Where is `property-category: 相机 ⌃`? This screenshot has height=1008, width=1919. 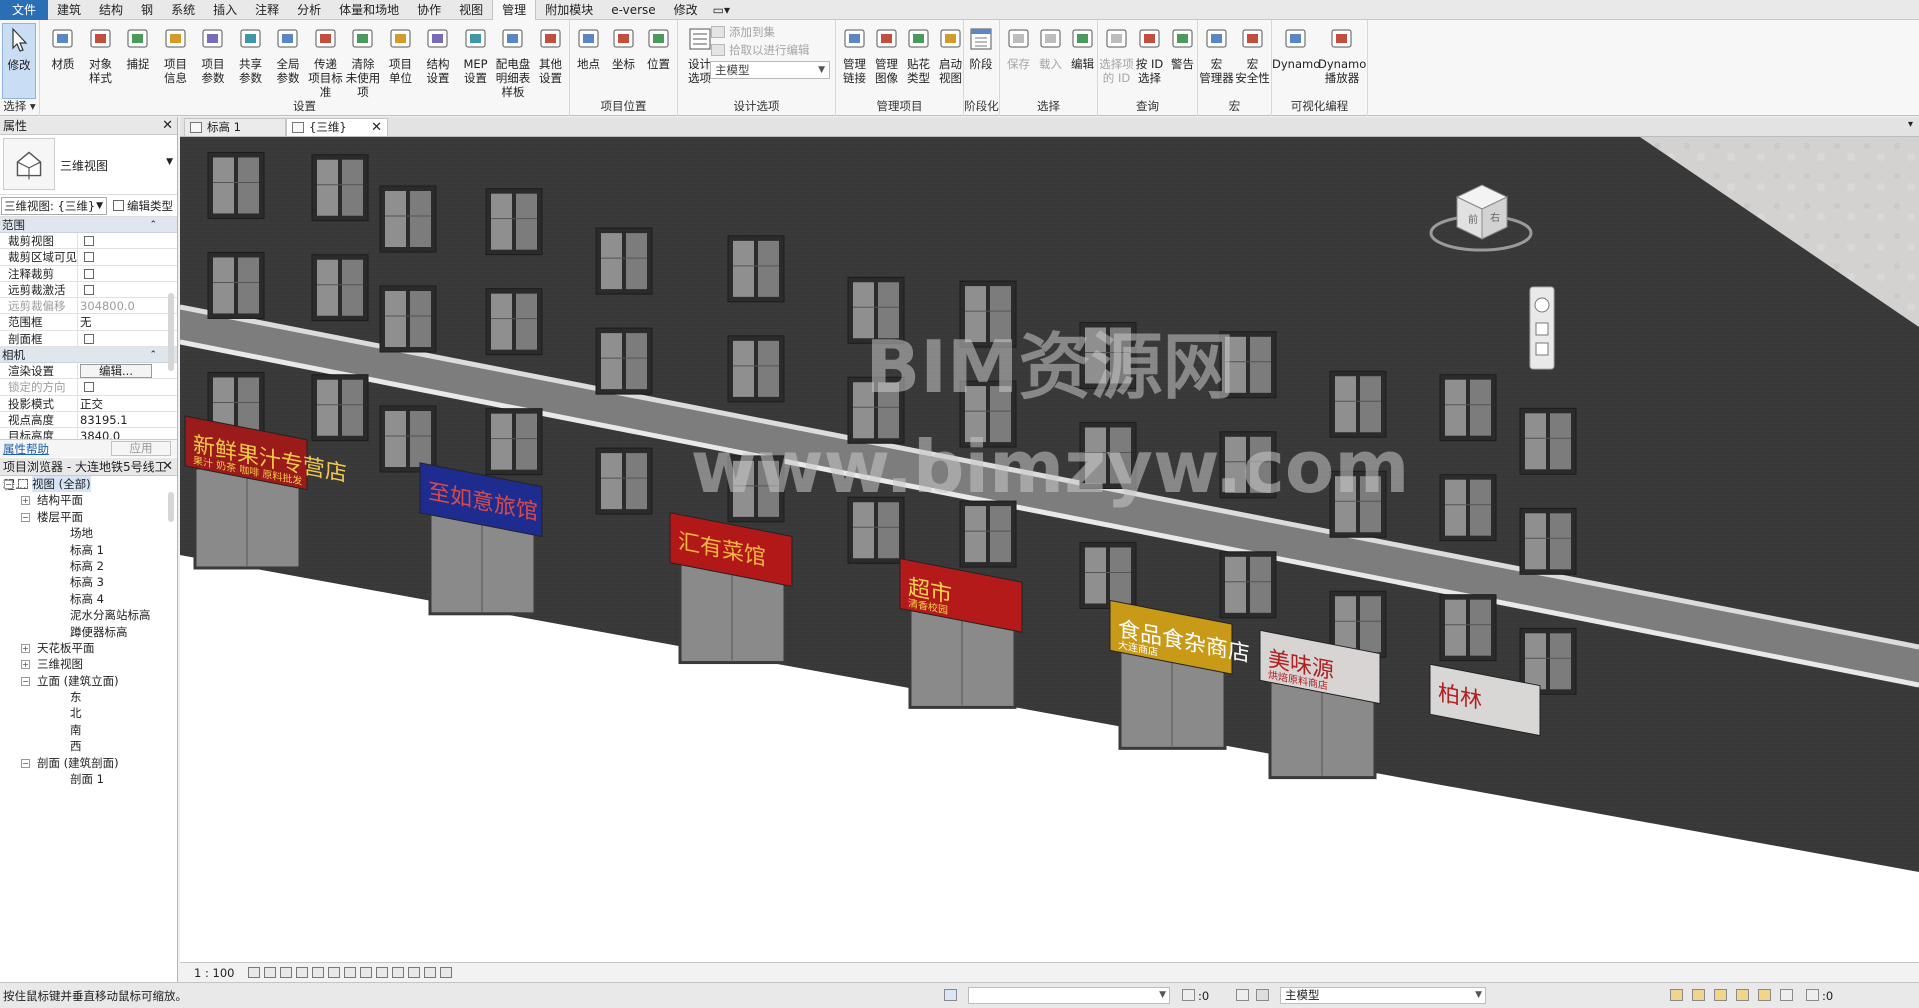
property-category: 相机 ⌃ is located at coordinates (88, 355).